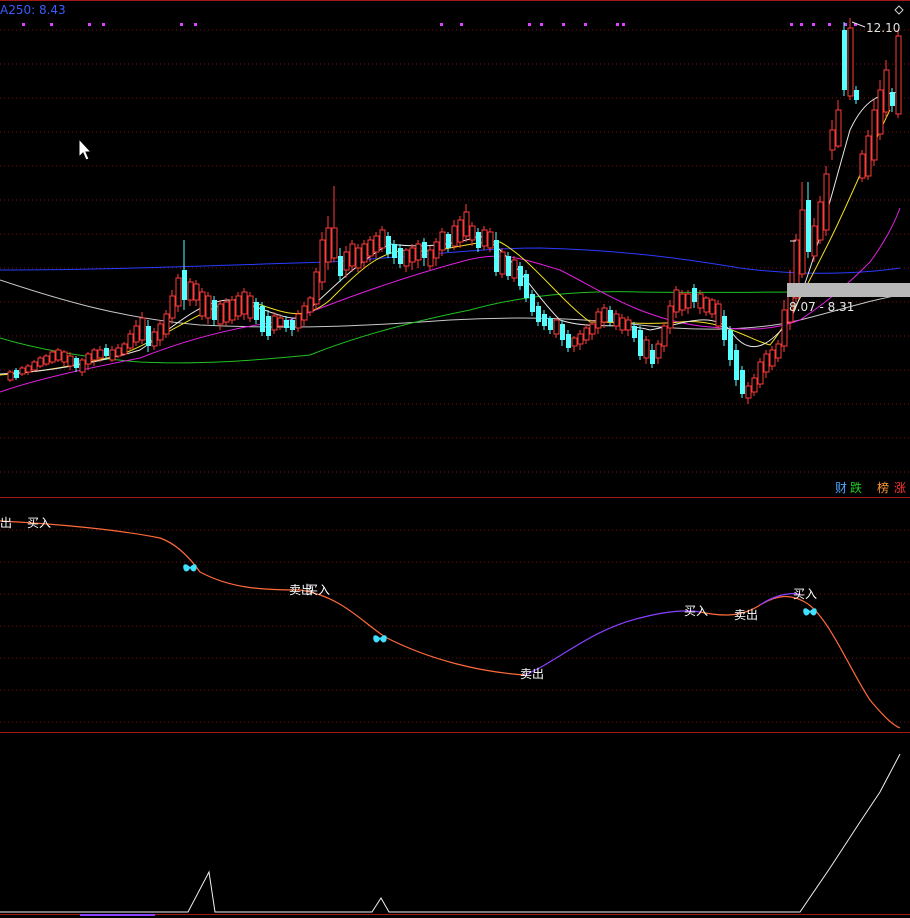 This screenshot has height=918, width=910. What do you see at coordinates (85, 149) in the screenshot?
I see `mouse-cursor-icon` at bounding box center [85, 149].